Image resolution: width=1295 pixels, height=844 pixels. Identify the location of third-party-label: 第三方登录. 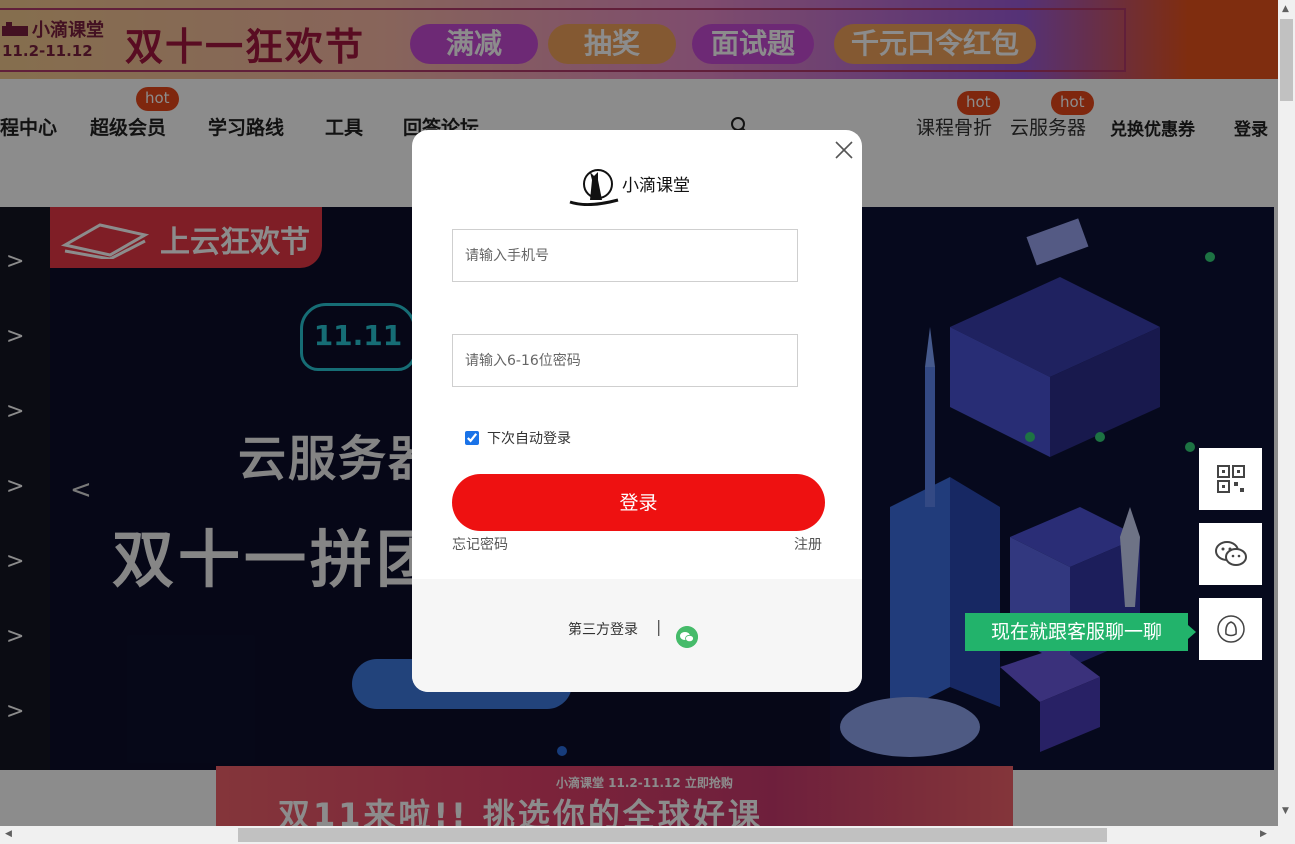
(603, 630).